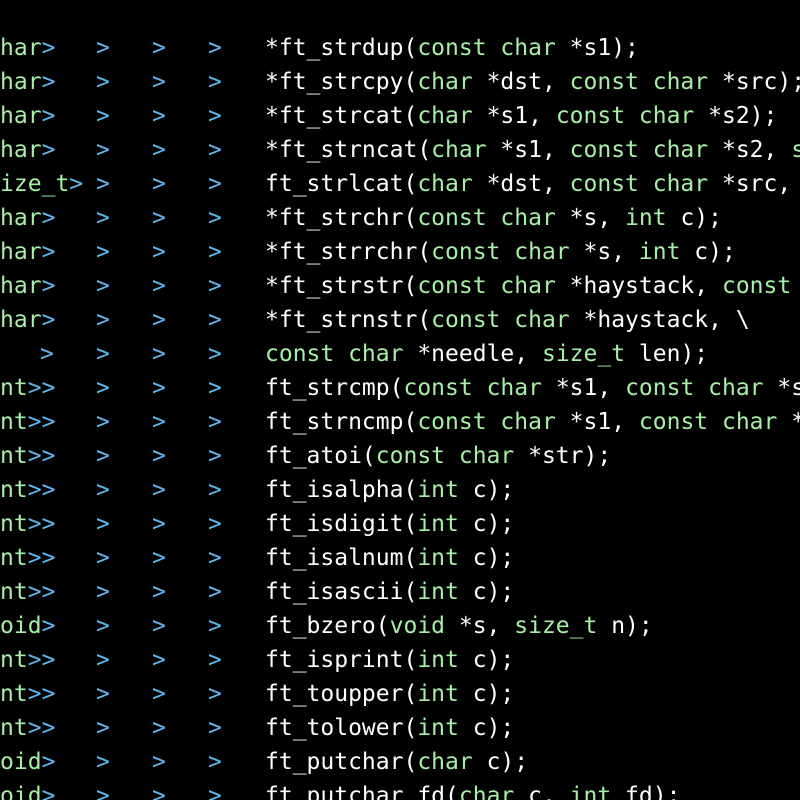 Image resolution: width=800 pixels, height=800 pixels. What do you see at coordinates (396, 762) in the screenshot?
I see `function-declaration: ft_putchar(char c);` at bounding box center [396, 762].